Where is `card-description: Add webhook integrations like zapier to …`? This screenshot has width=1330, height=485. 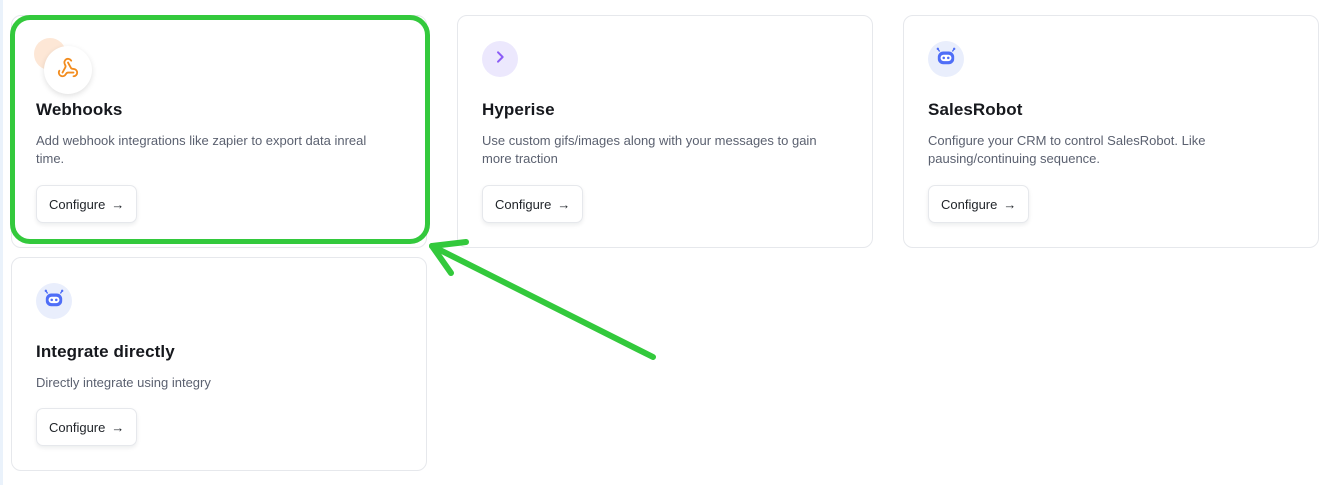
card-description: Add webhook integrations like zapier to … is located at coordinates (201, 149).